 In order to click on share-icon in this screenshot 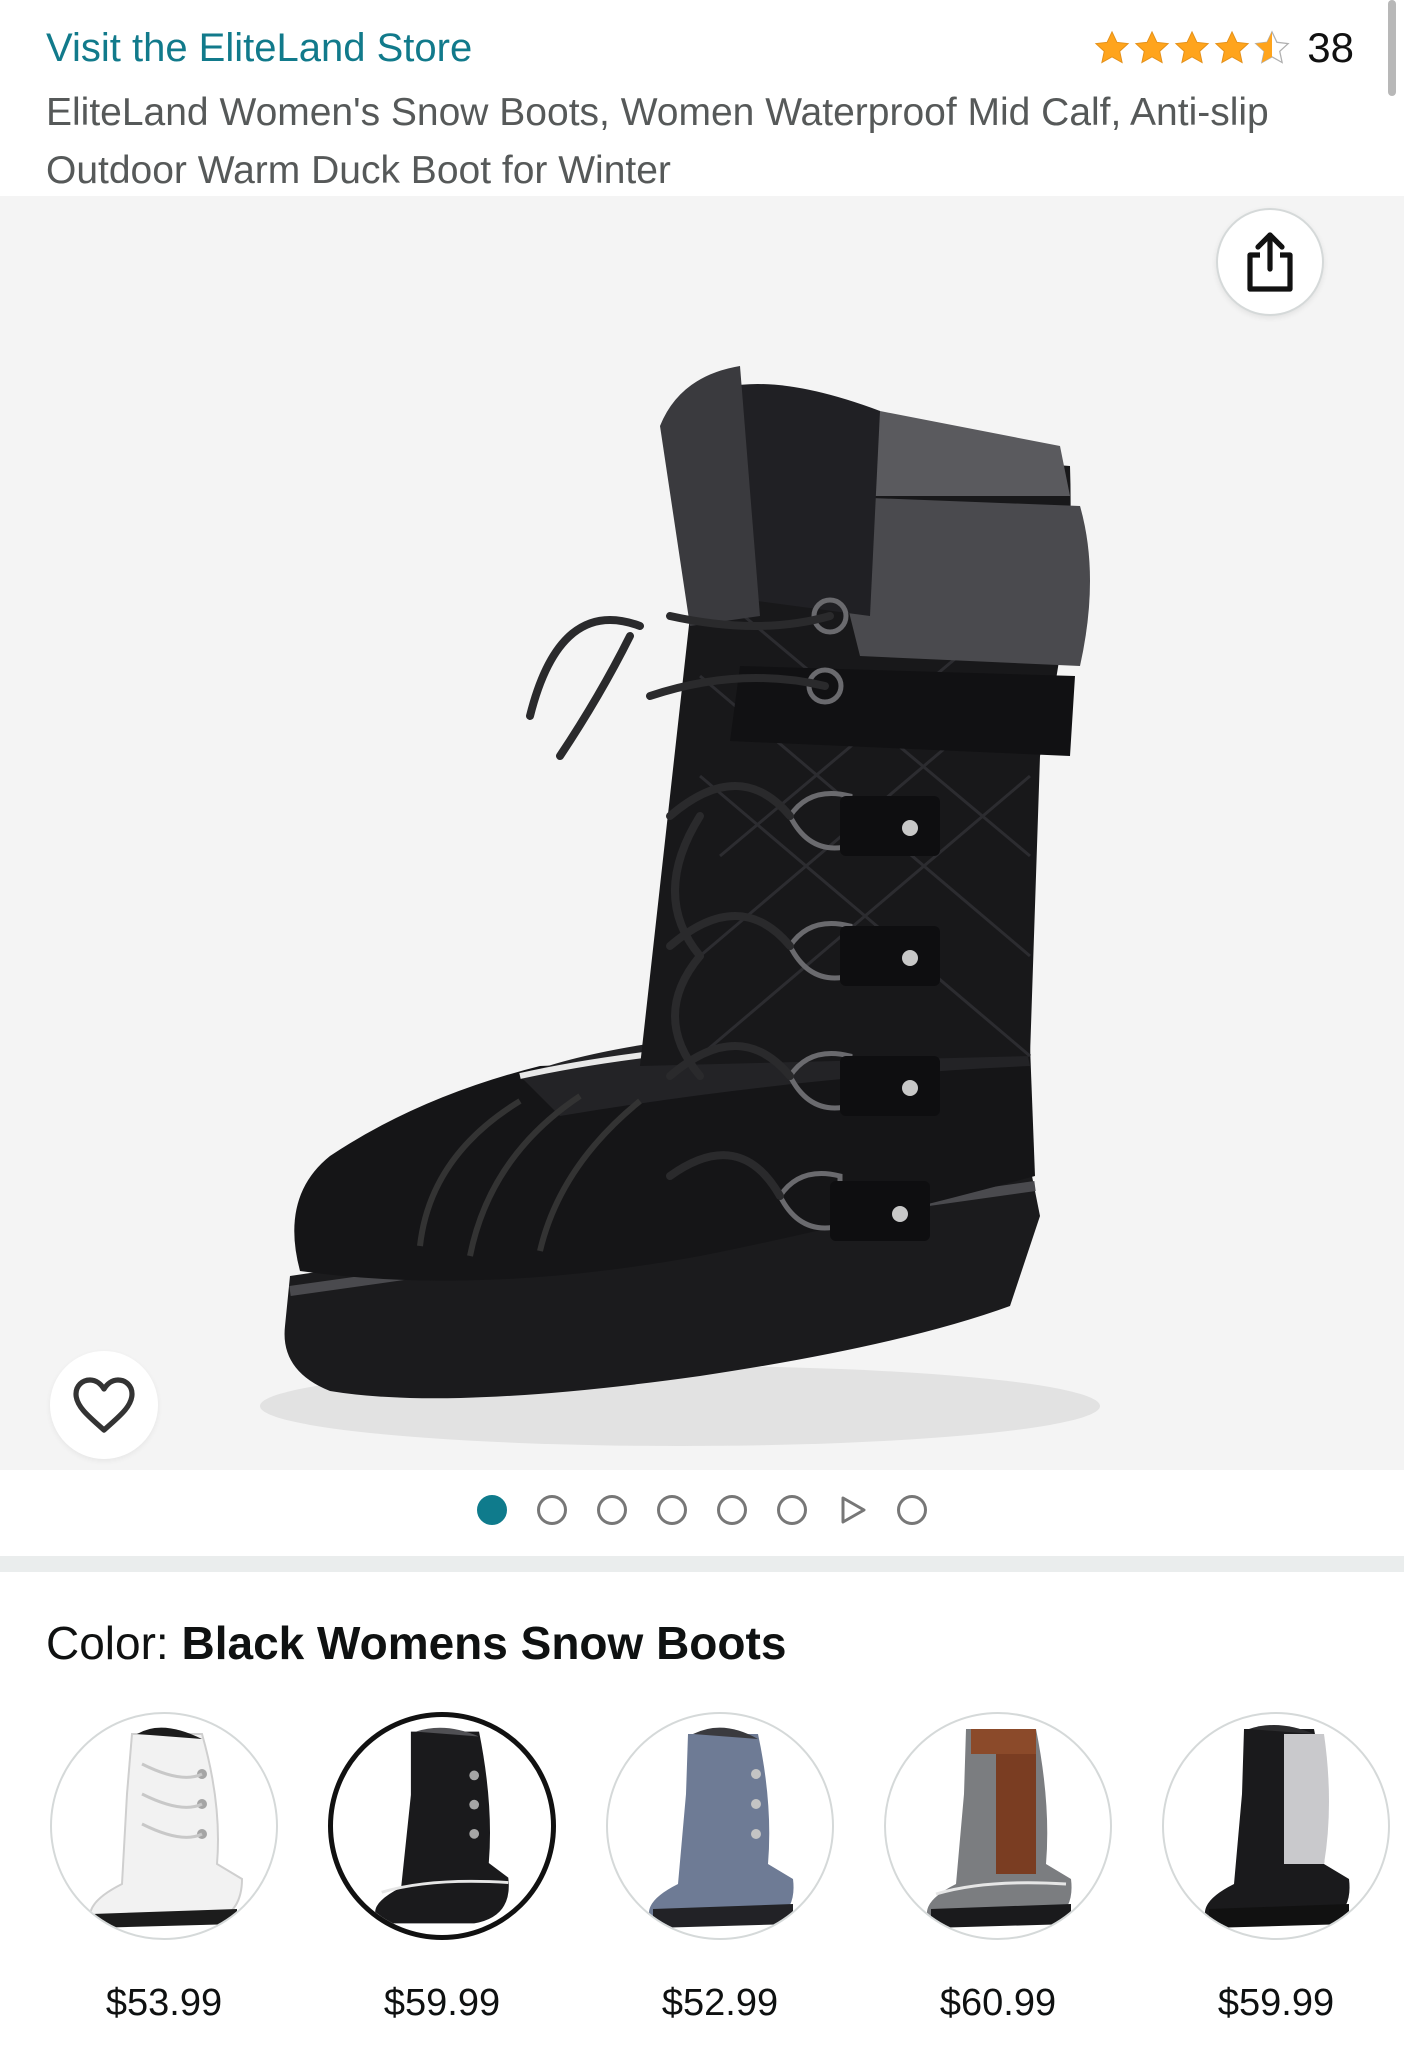, I will do `click(1270, 262)`.